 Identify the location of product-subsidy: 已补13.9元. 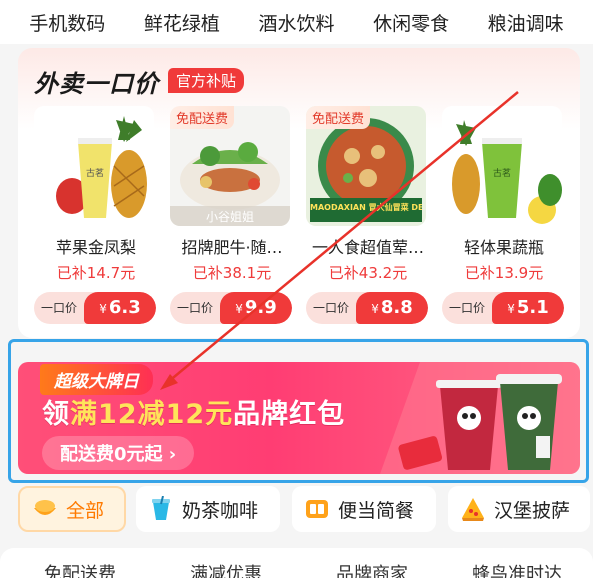
(504, 273).